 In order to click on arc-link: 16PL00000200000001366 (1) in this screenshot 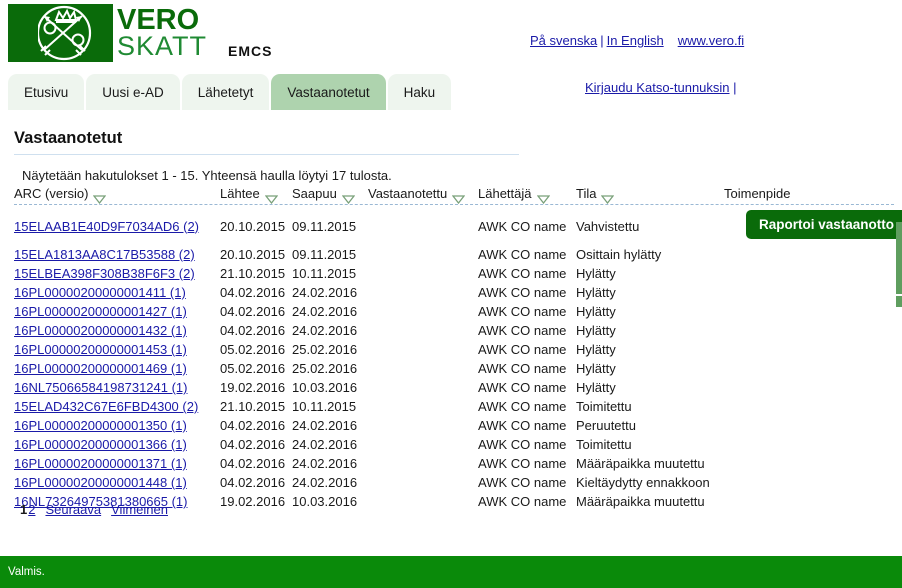, I will do `click(100, 444)`.